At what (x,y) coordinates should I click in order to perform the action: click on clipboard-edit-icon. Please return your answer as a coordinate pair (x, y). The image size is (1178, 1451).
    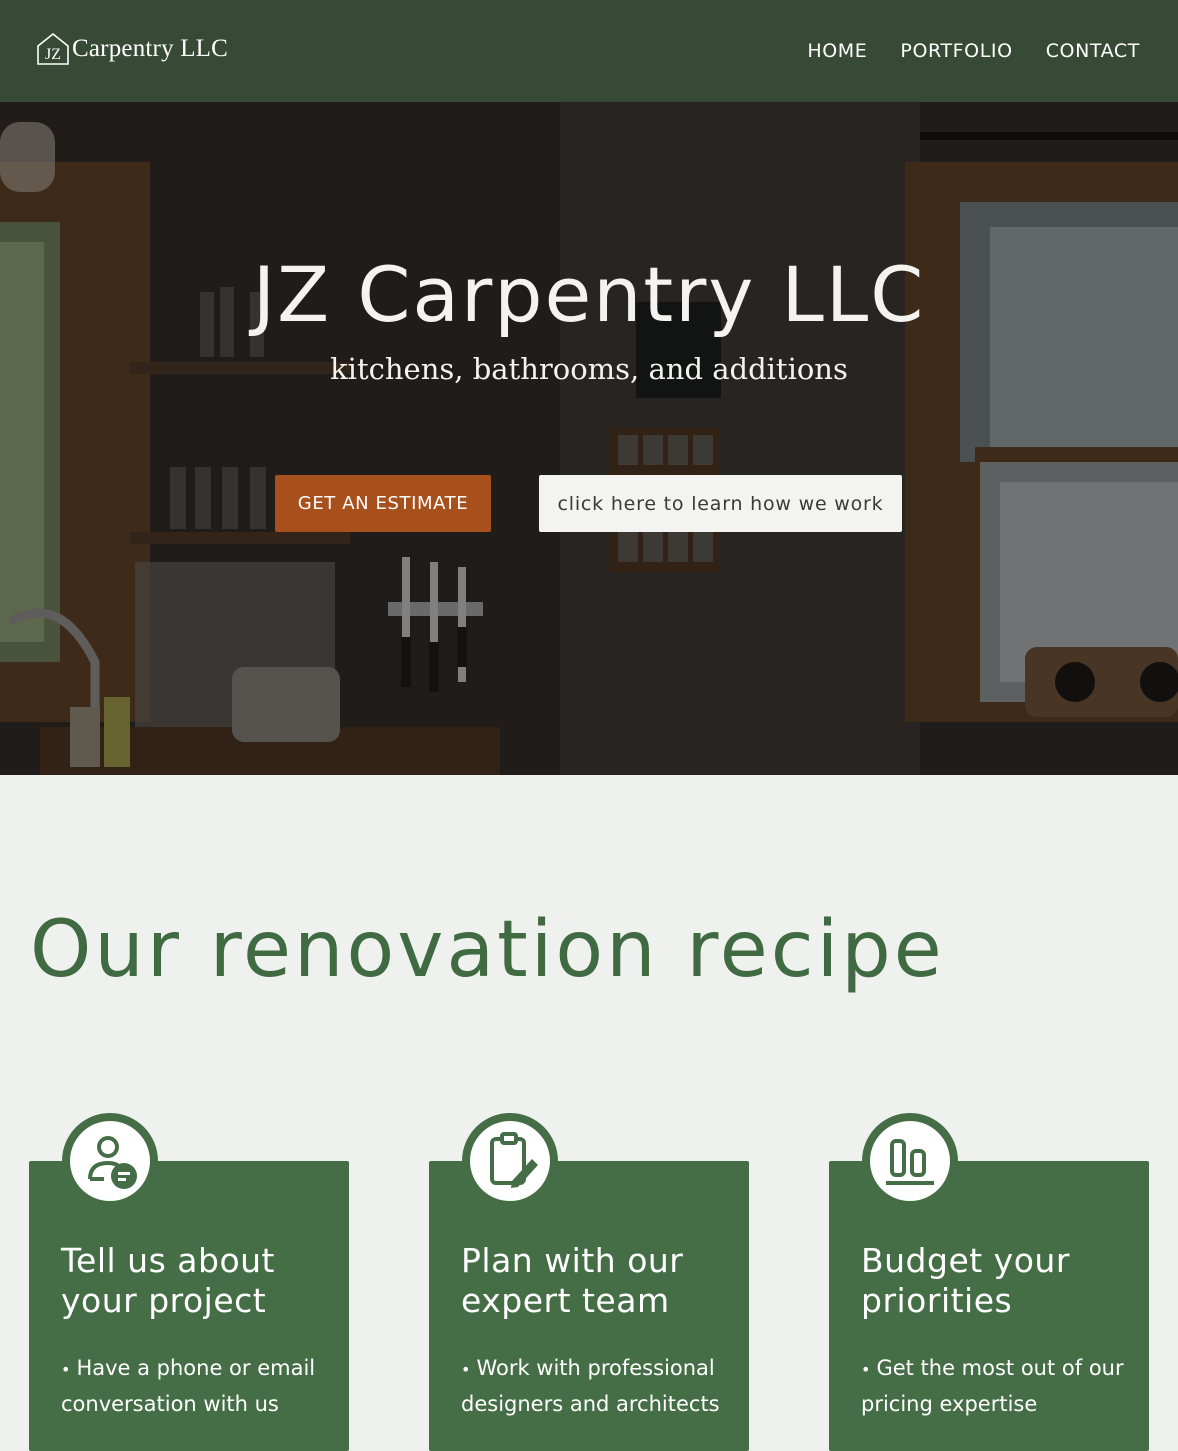
    Looking at the image, I should click on (510, 1161).